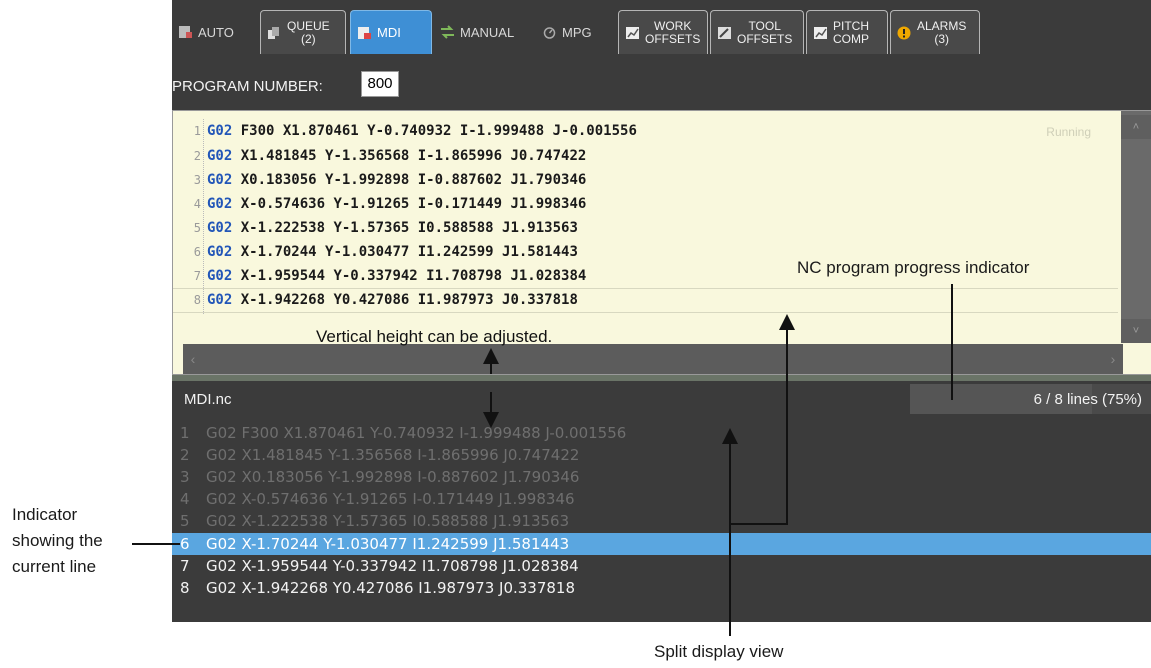 The image size is (1151, 668). I want to click on arrow-split-to-editor, so click(762, 467).